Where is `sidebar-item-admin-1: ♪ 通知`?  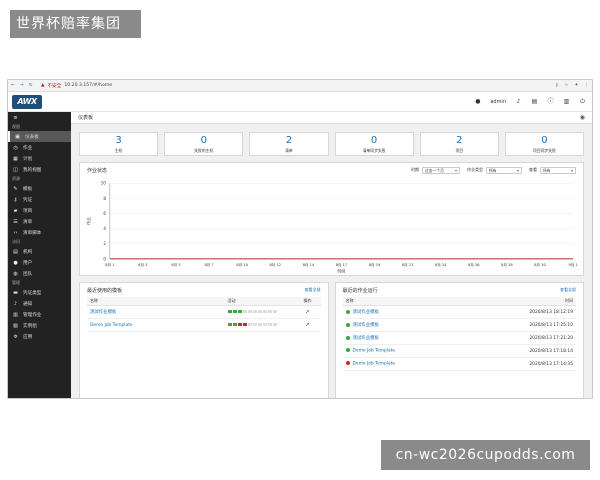 sidebar-item-admin-1: ♪ 通知 is located at coordinates (39, 303).